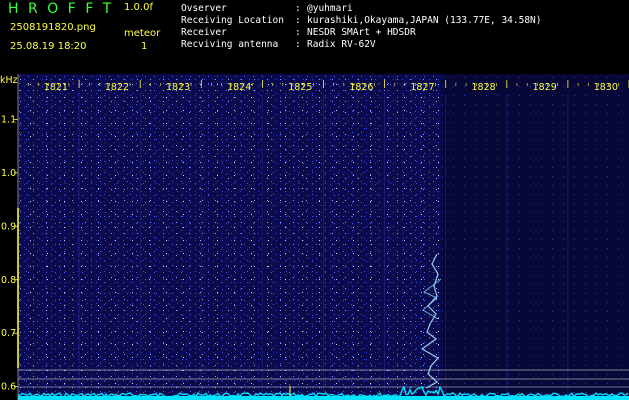 This screenshot has width=629, height=400. I want to click on y-tick-label: 0.6, so click(8, 387).